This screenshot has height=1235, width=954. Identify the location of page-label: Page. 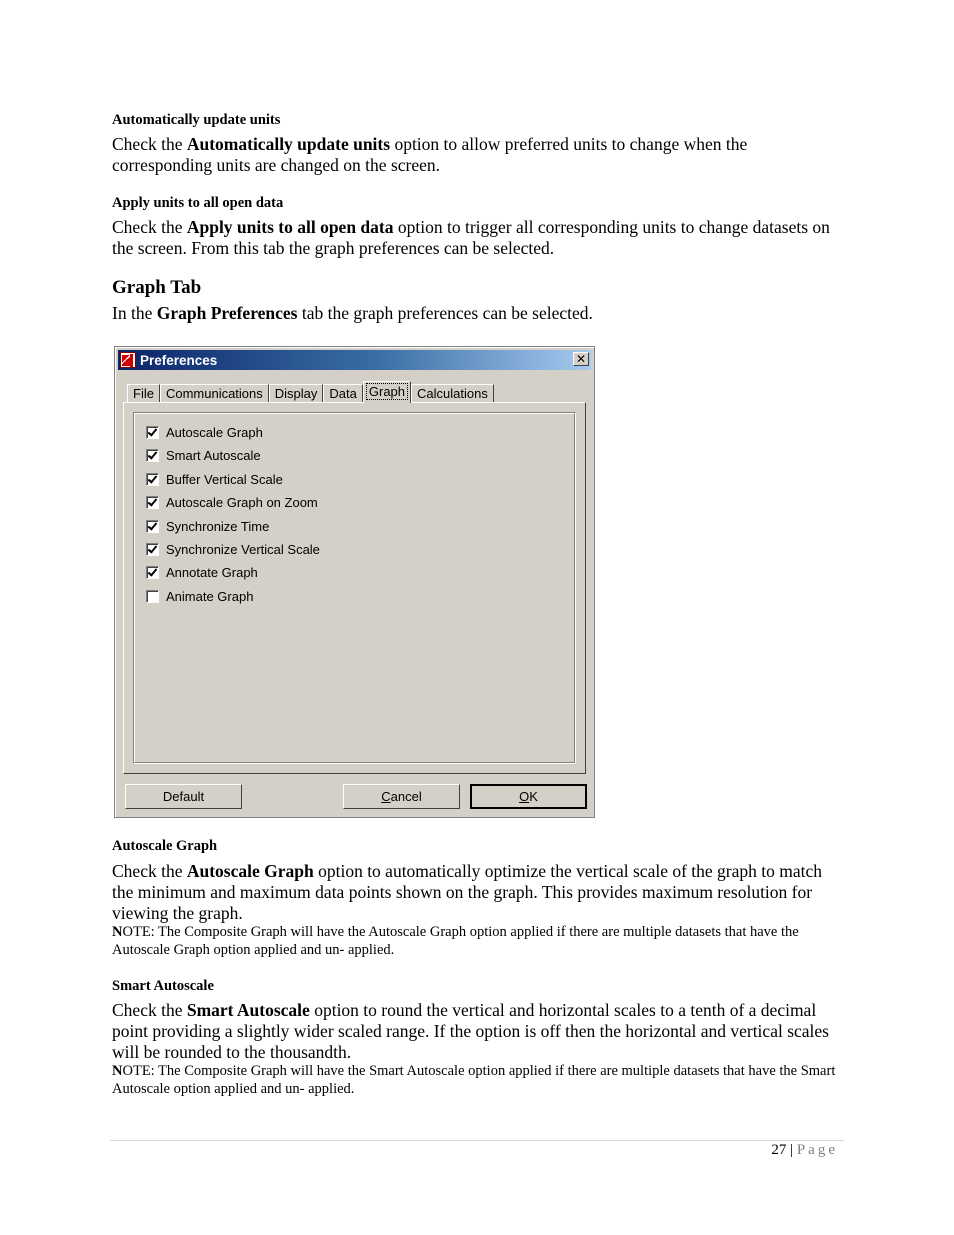
(817, 1150).